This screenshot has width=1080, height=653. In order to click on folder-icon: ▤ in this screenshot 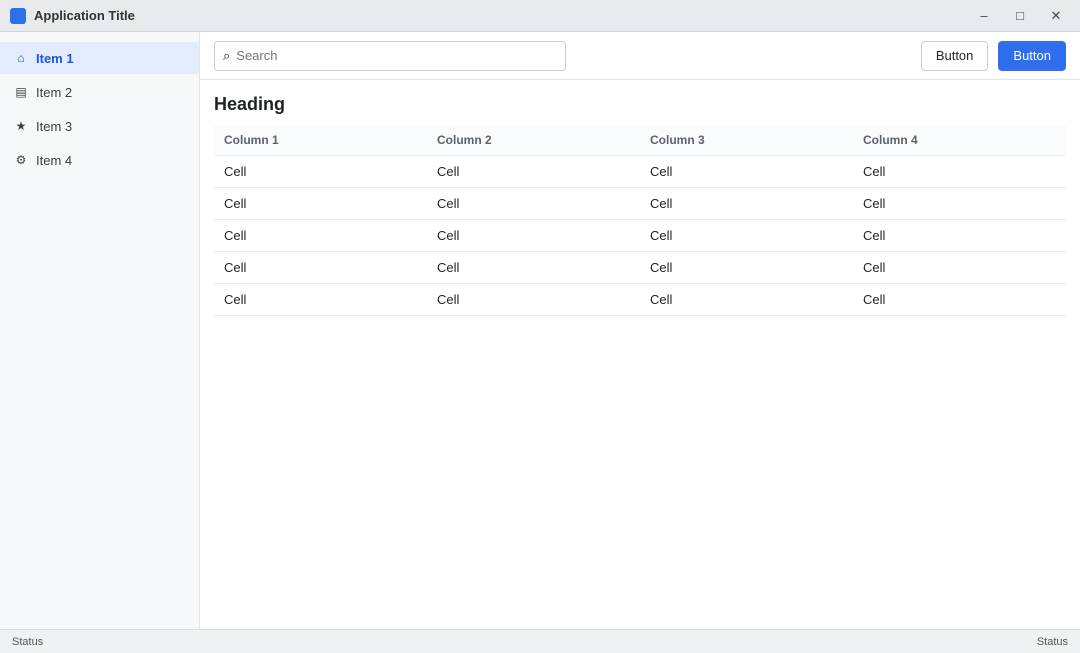, I will do `click(21, 92)`.